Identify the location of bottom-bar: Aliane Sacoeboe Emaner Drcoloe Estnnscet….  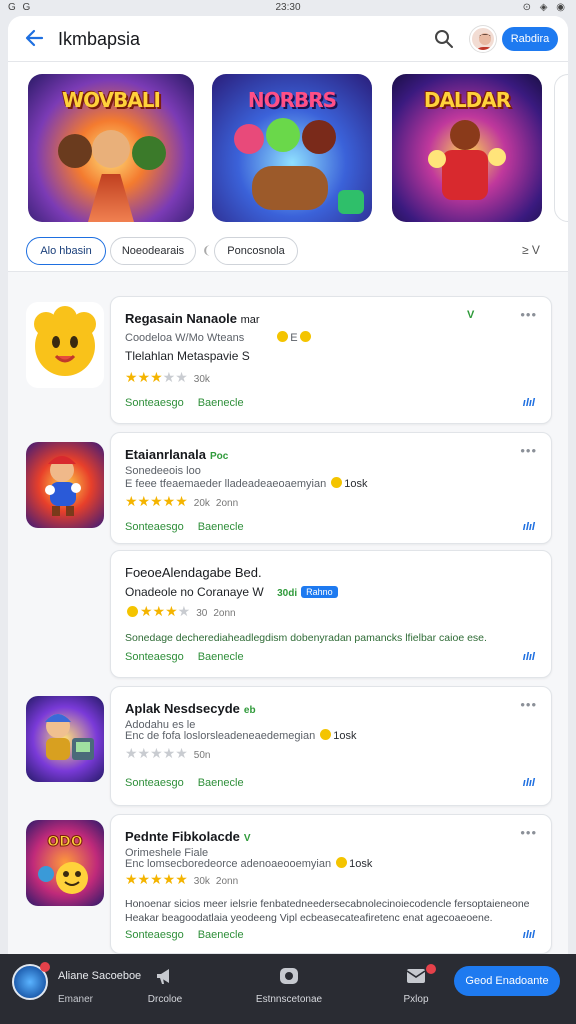
(288, 989).